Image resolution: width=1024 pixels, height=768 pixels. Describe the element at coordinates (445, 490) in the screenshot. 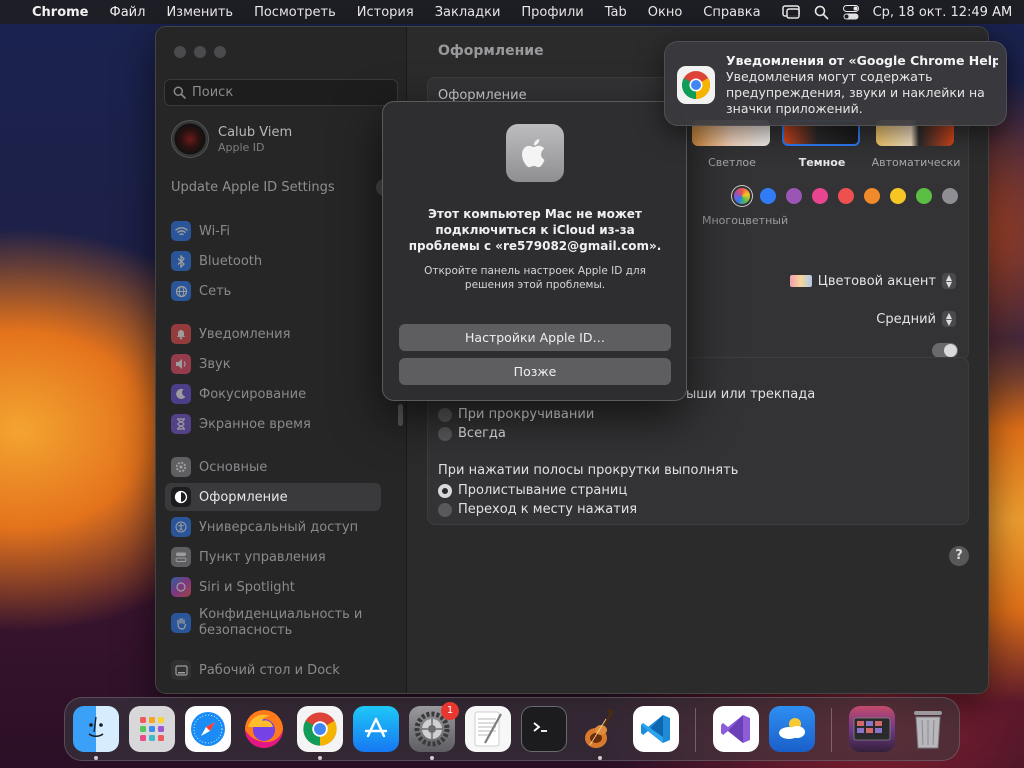

I see `radio-button-selected` at that location.